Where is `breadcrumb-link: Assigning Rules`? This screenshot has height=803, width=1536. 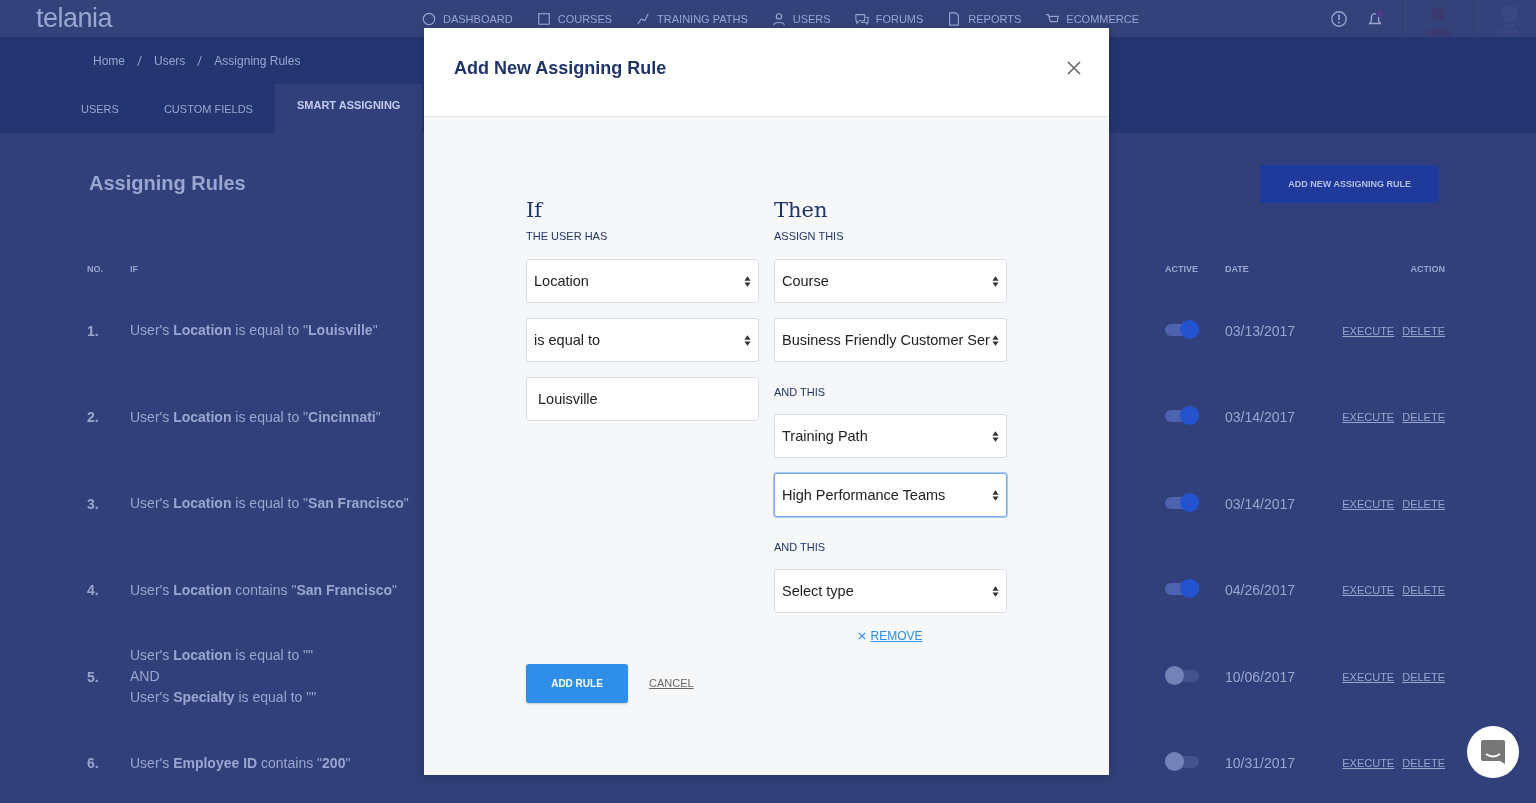 breadcrumb-link: Assigning Rules is located at coordinates (257, 60).